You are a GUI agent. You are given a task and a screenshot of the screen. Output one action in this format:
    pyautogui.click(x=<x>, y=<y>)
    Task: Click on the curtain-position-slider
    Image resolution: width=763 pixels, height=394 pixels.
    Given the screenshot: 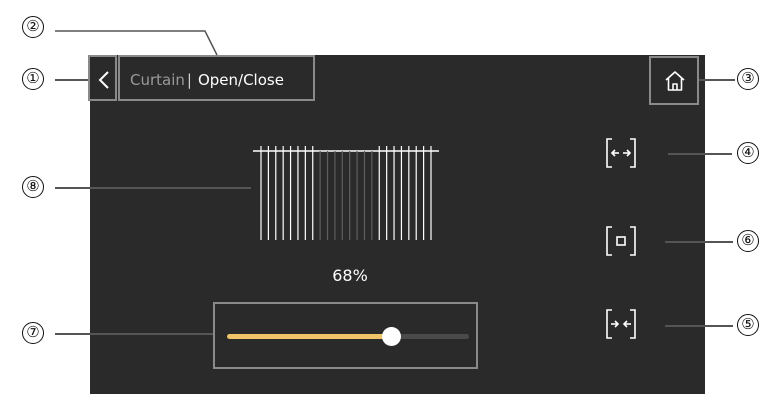 What is the action you would take?
    pyautogui.click(x=348, y=336)
    